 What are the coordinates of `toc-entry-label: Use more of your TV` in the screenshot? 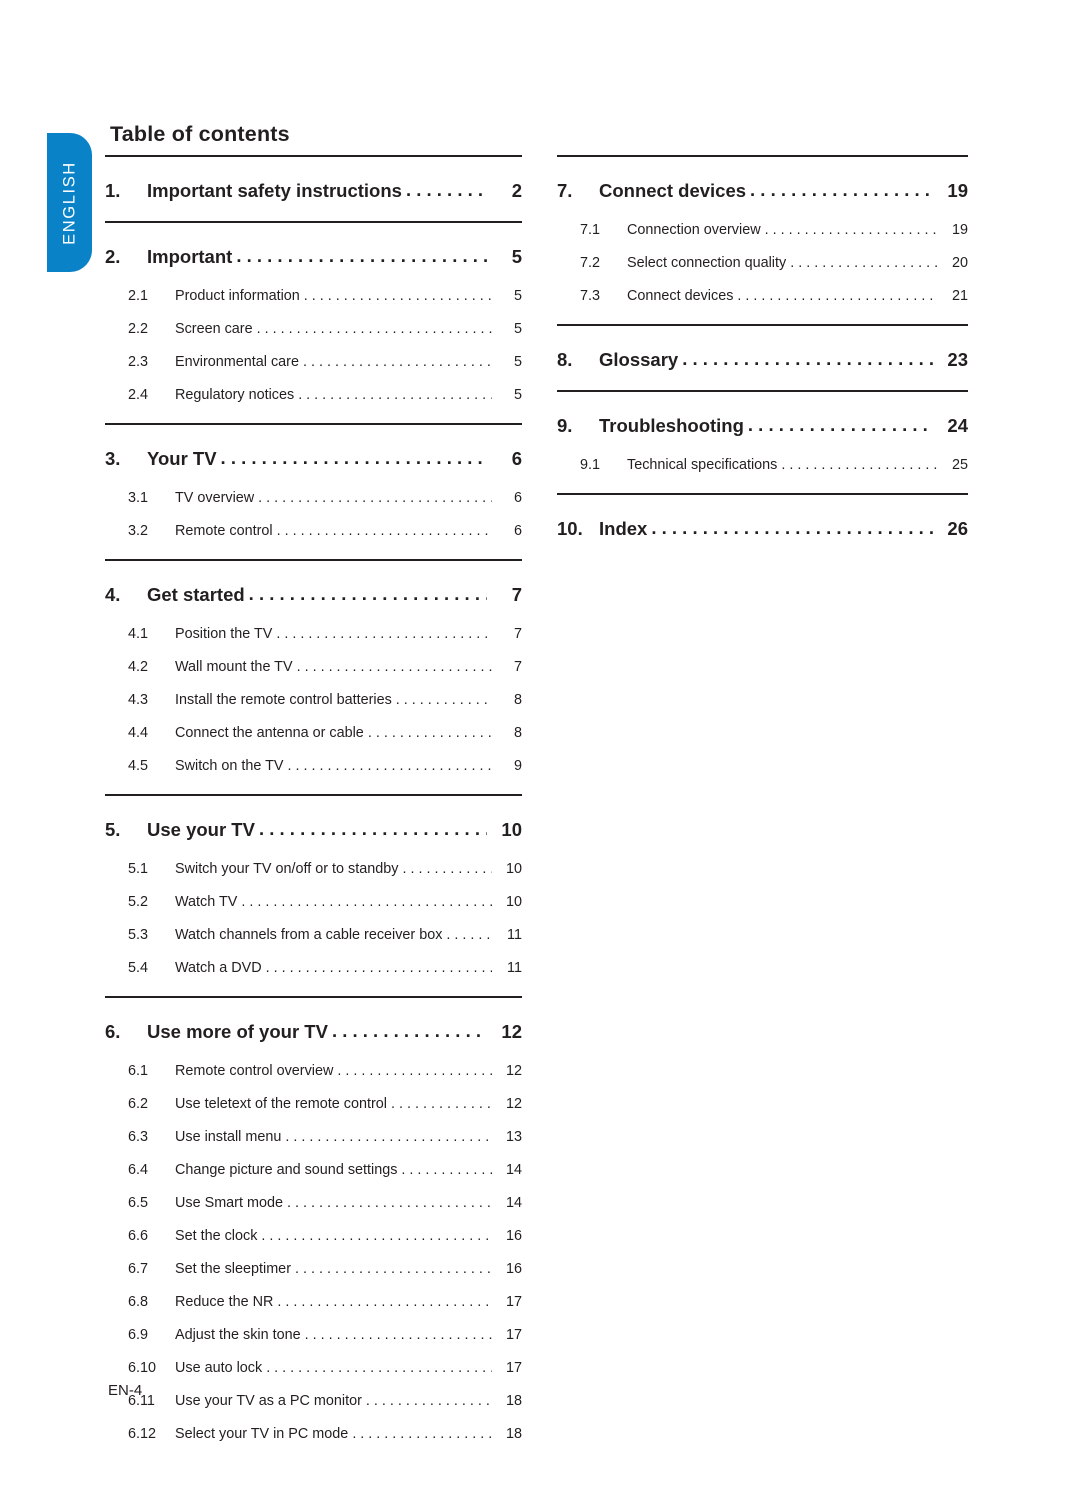 It's located at (237, 1031).